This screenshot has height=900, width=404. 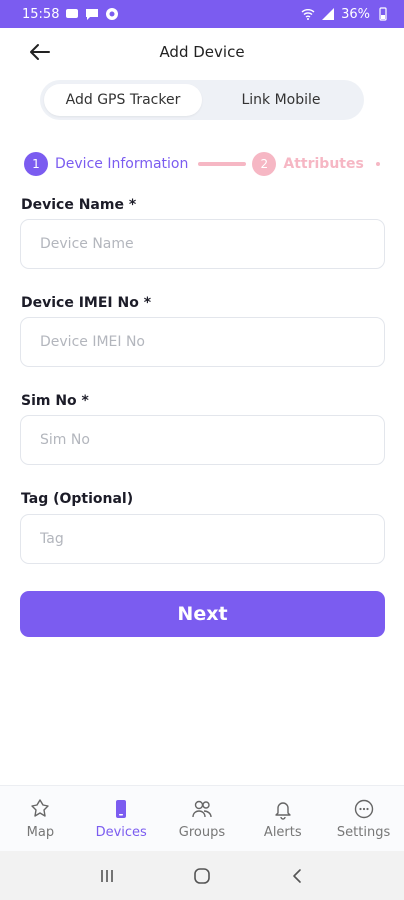 I want to click on device-name-input, so click(x=202, y=244).